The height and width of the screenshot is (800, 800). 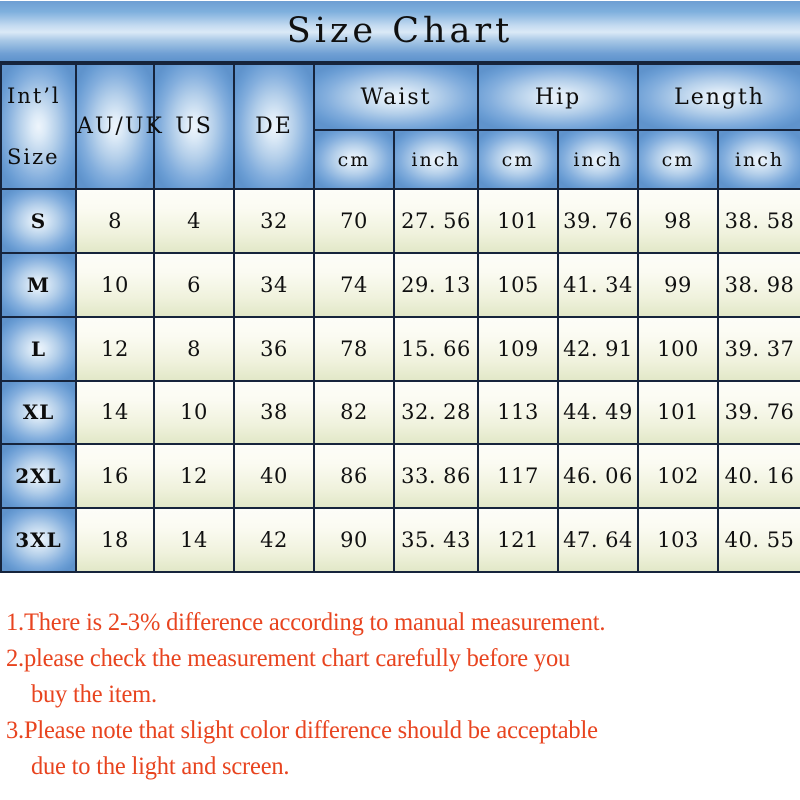 What do you see at coordinates (194, 476) in the screenshot?
I see `cell-us: 12` at bounding box center [194, 476].